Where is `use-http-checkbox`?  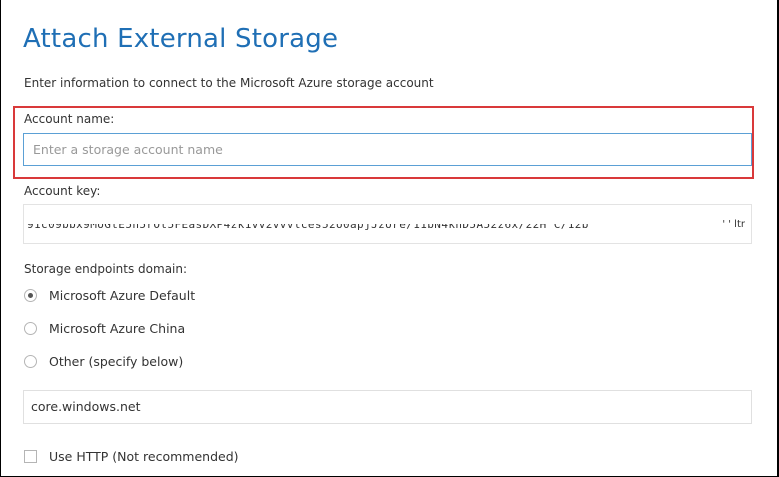
use-http-checkbox is located at coordinates (30, 456).